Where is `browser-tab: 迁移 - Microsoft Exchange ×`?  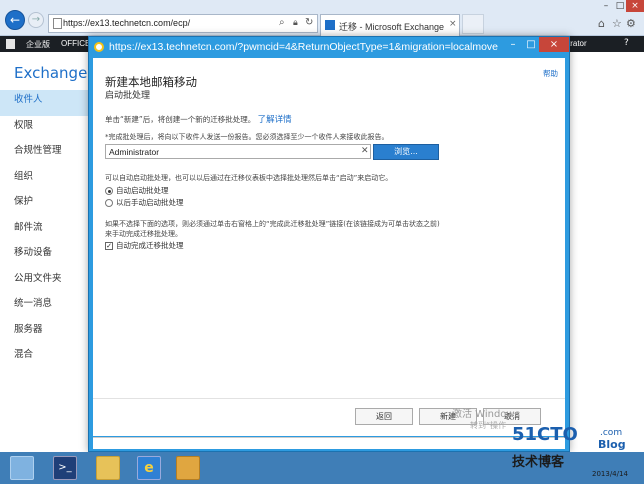 browser-tab: 迁移 - Microsoft Exchange × is located at coordinates (390, 25).